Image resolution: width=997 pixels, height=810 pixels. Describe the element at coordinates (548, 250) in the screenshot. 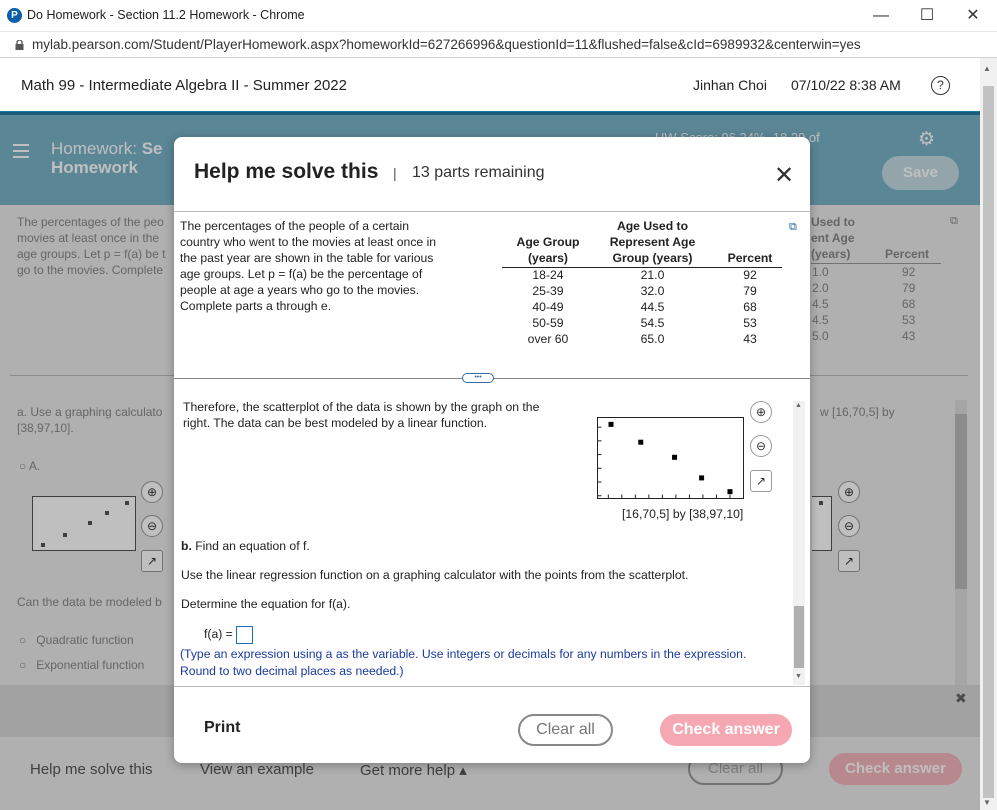

I see `table-header-age-group: Age Group (years)` at that location.